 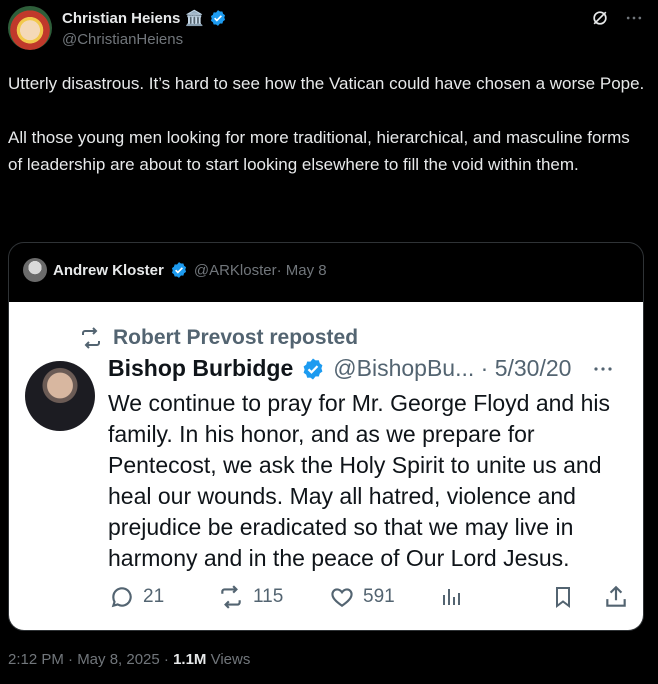 I want to click on reply-count-label: 21, so click(x=154, y=596).